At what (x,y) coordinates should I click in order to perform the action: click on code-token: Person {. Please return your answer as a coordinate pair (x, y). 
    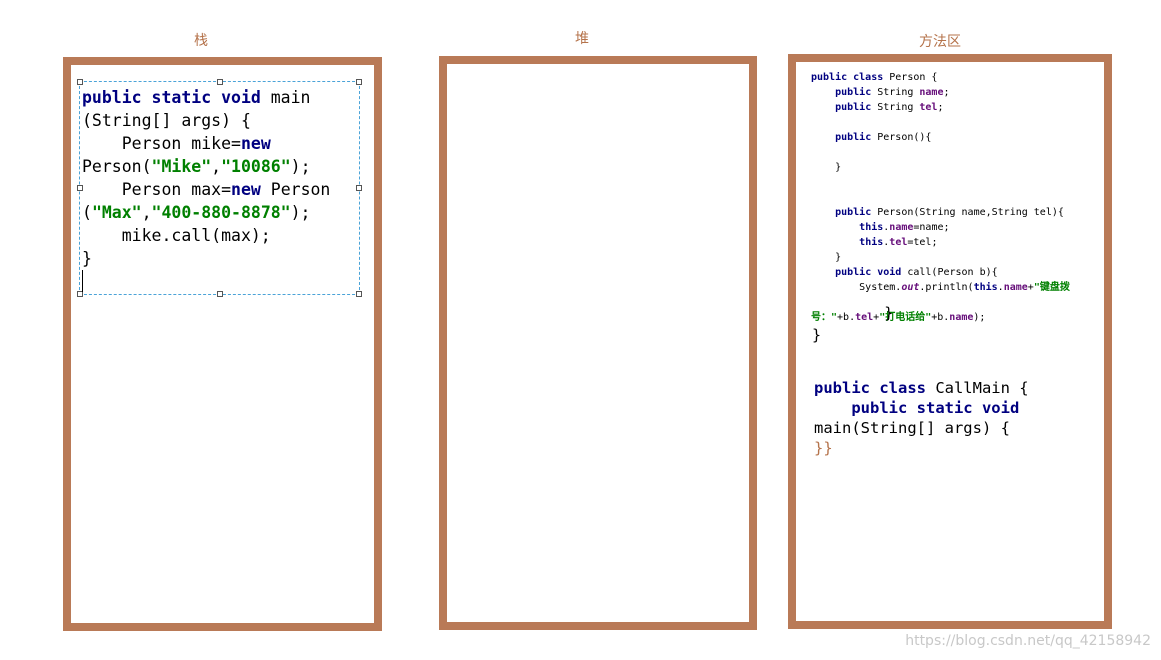
    Looking at the image, I should click on (910, 77).